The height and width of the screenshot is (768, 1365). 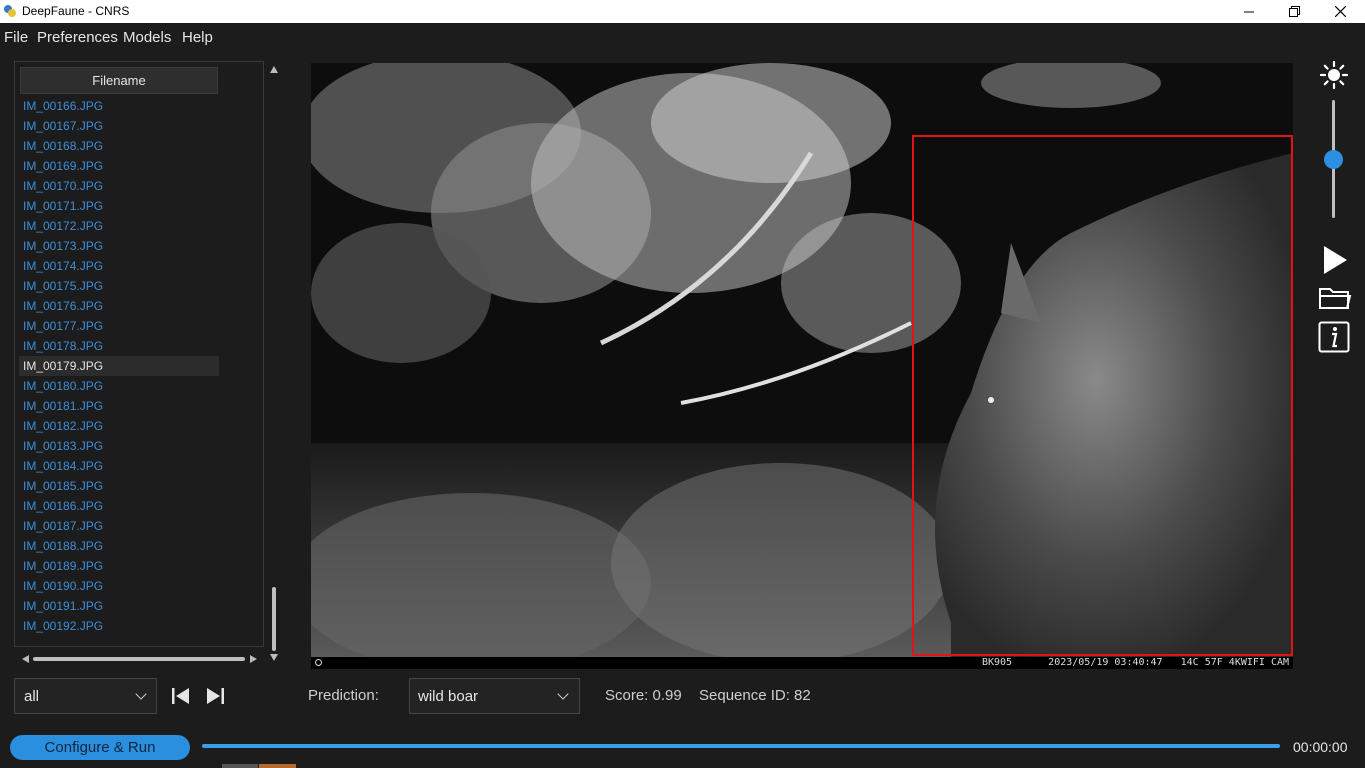 What do you see at coordinates (274, 69) in the screenshot?
I see `scroll-up-icon` at bounding box center [274, 69].